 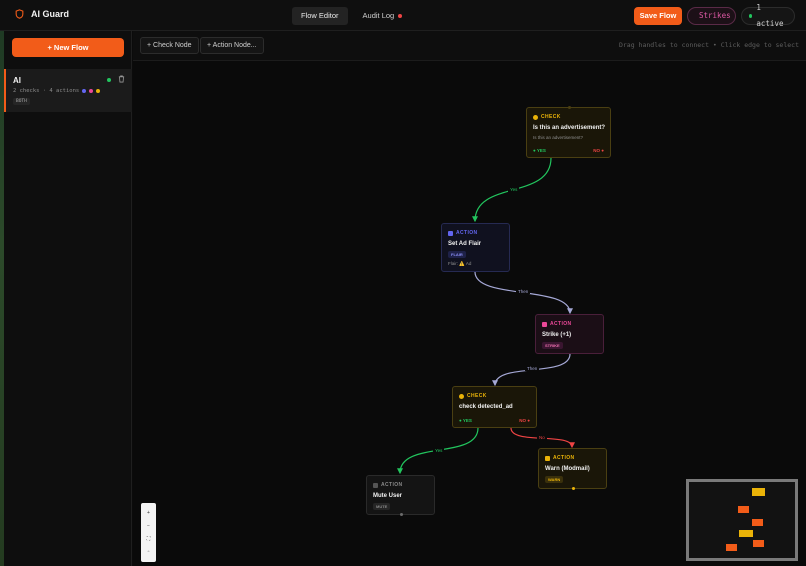 I want to click on action-node-mute: ACTION Mute User MUTE, so click(x=400, y=495).